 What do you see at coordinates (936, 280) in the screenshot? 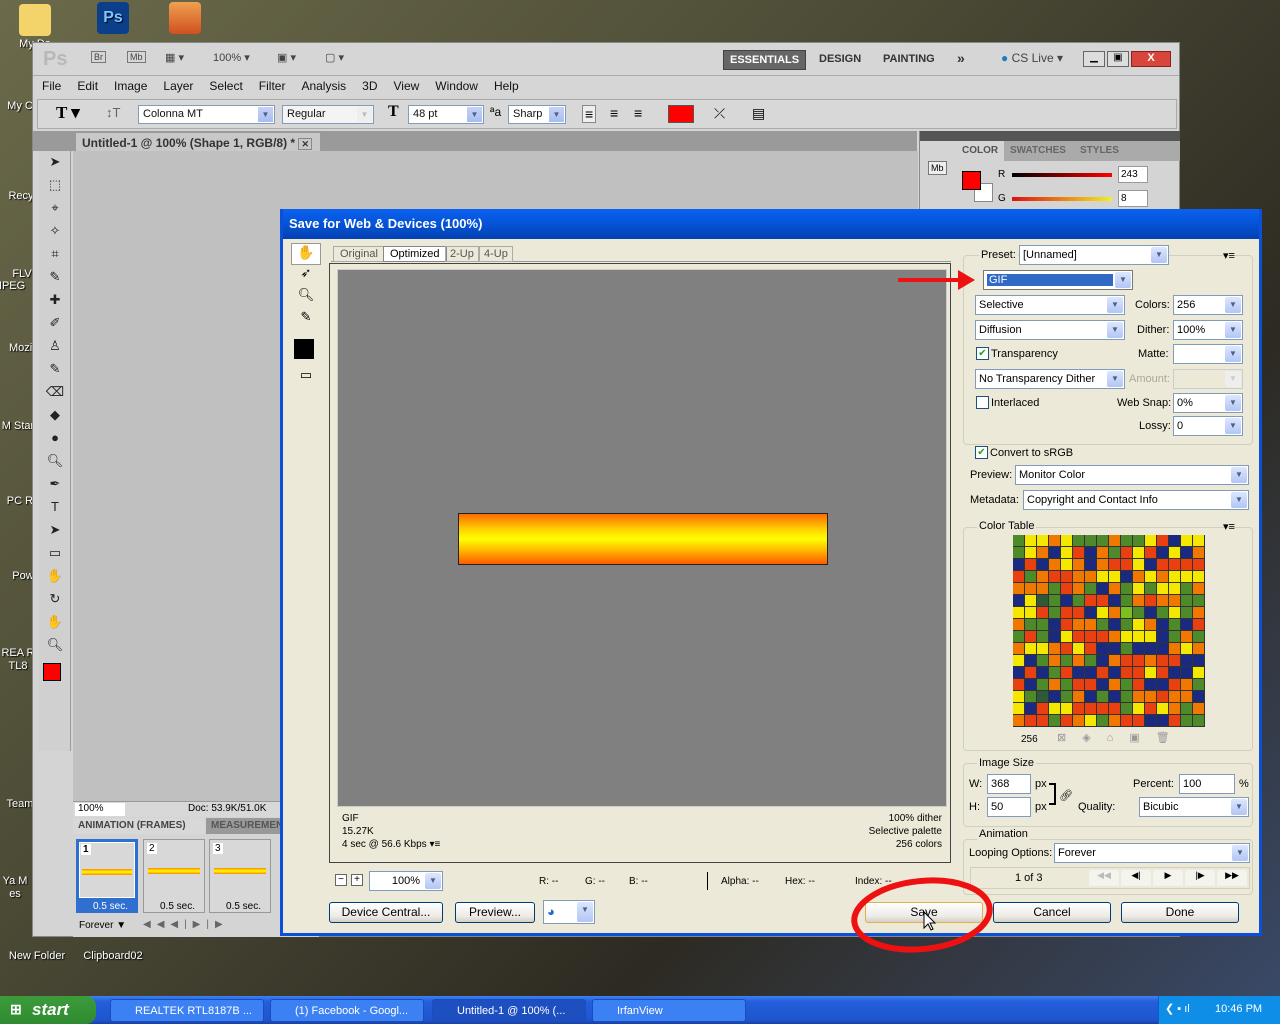
I see `red-arrow-annotation` at bounding box center [936, 280].